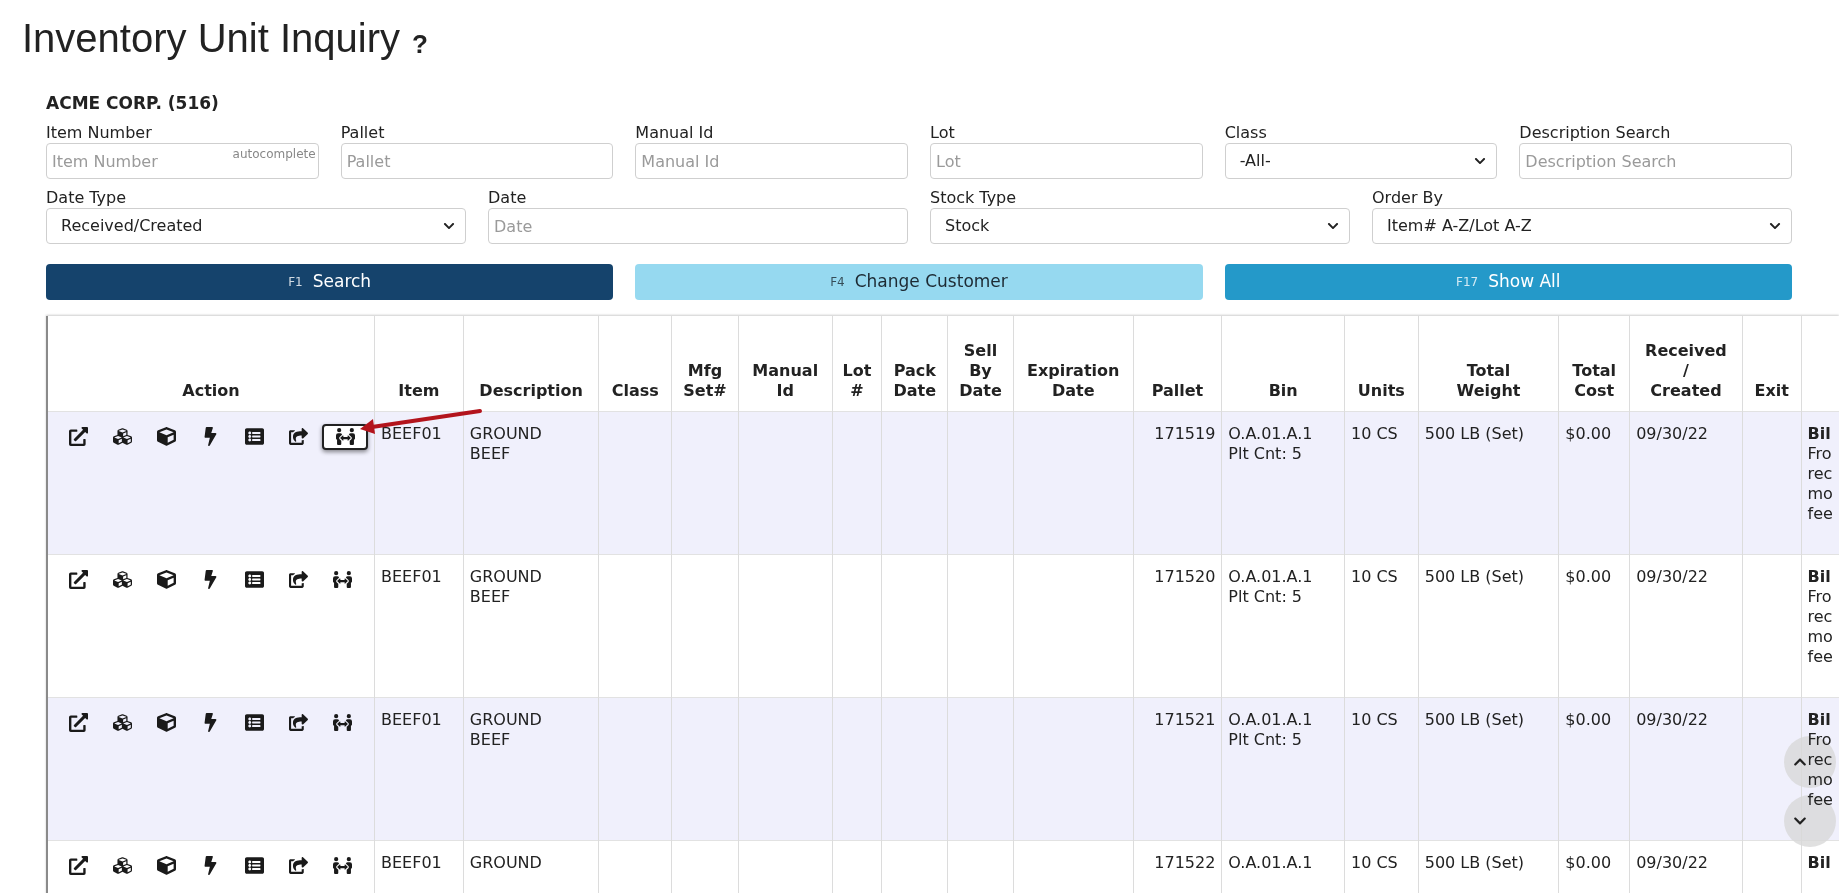 The image size is (1839, 893). I want to click on column-header: Action, so click(211, 390).